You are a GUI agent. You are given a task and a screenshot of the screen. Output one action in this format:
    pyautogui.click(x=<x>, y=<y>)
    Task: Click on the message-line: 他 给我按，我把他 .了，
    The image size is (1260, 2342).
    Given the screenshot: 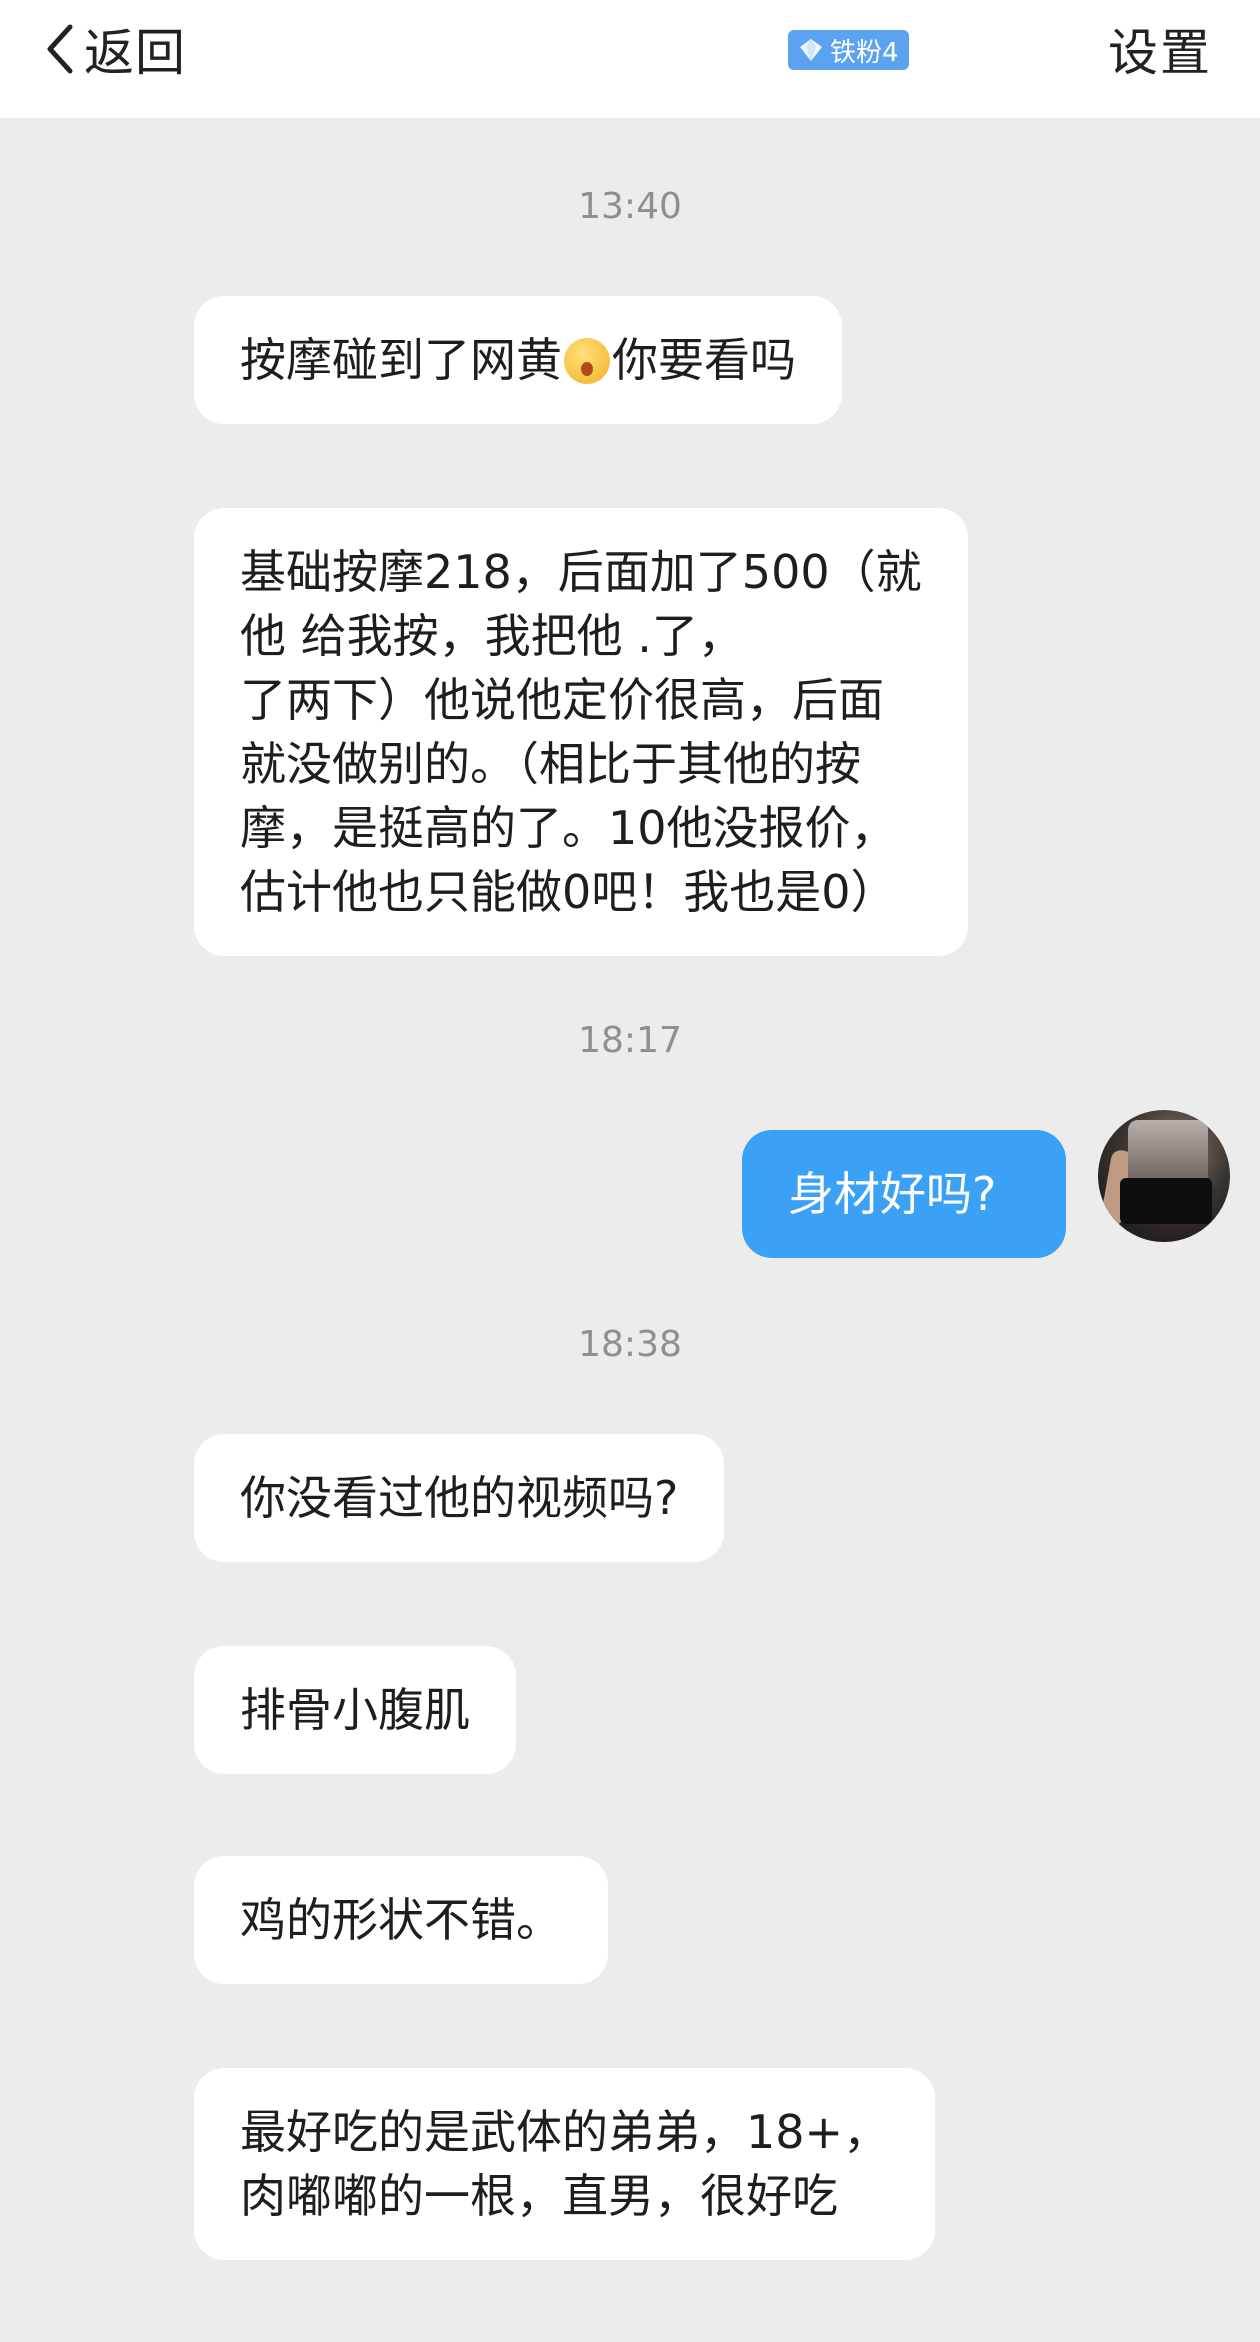 What is the action you would take?
    pyautogui.click(x=492, y=636)
    